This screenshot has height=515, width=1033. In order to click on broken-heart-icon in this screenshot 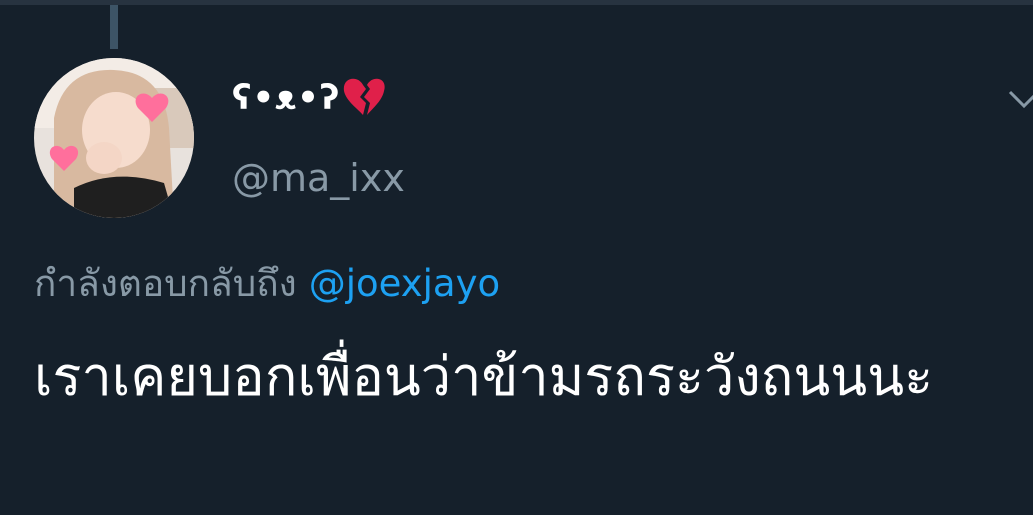, I will do `click(364, 104)`.